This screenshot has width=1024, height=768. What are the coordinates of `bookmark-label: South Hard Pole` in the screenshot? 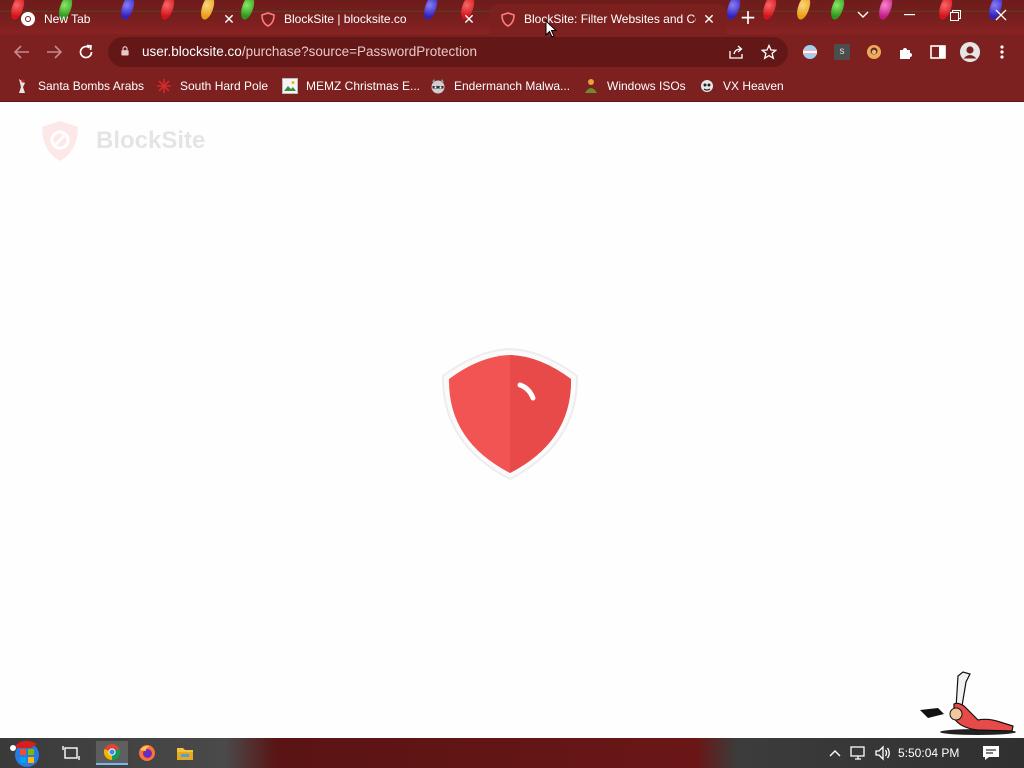 It's located at (224, 86).